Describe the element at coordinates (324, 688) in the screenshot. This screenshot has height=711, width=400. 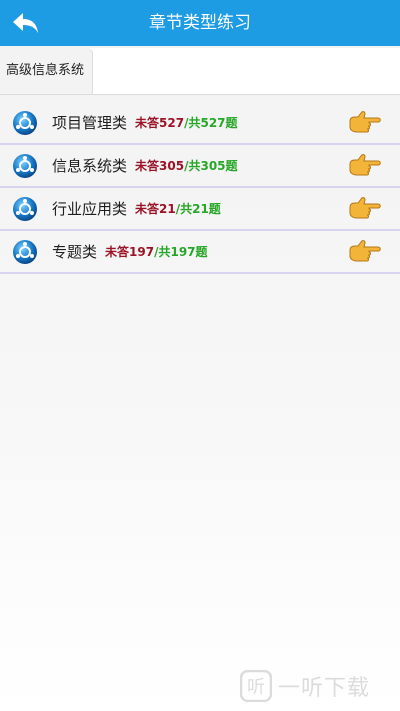
I see `watermark-text: 一听下载` at that location.